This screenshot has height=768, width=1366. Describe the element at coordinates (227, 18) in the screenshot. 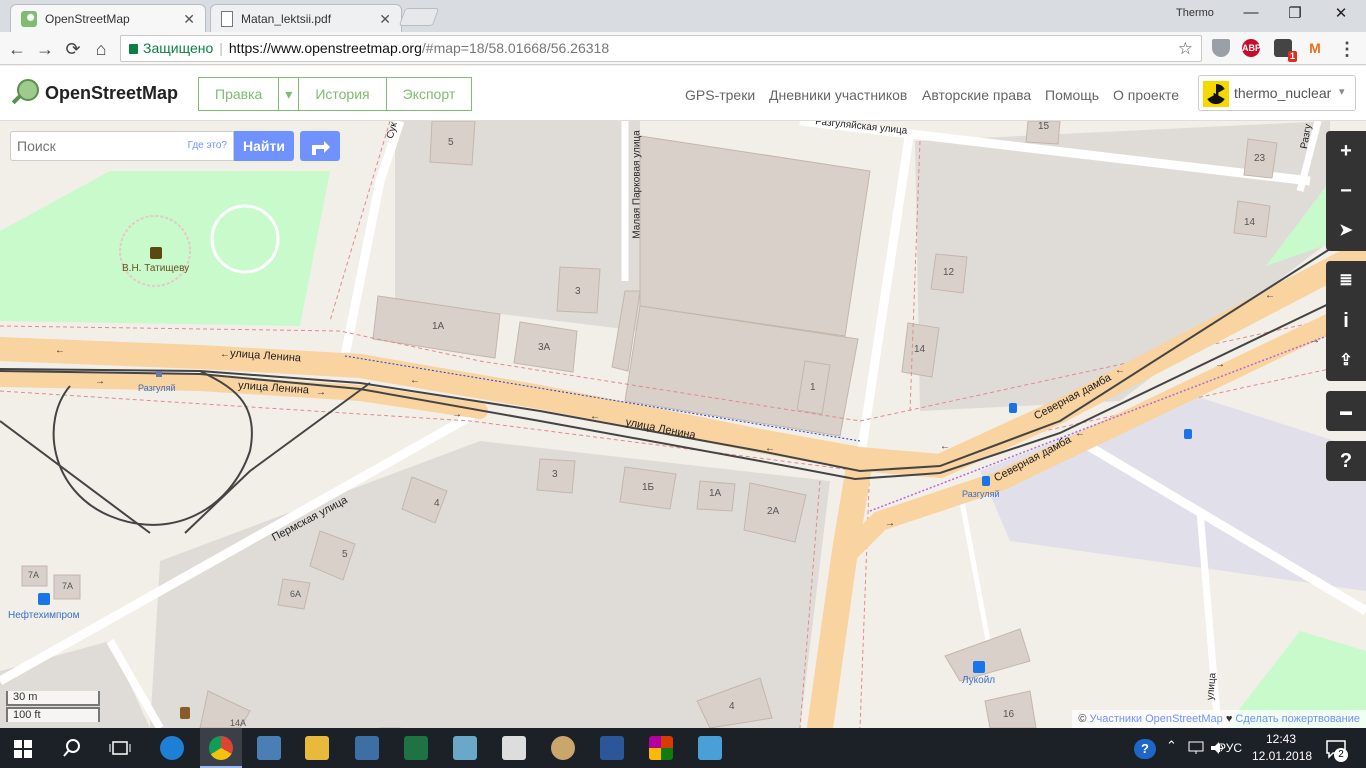

I see `document-icon` at that location.